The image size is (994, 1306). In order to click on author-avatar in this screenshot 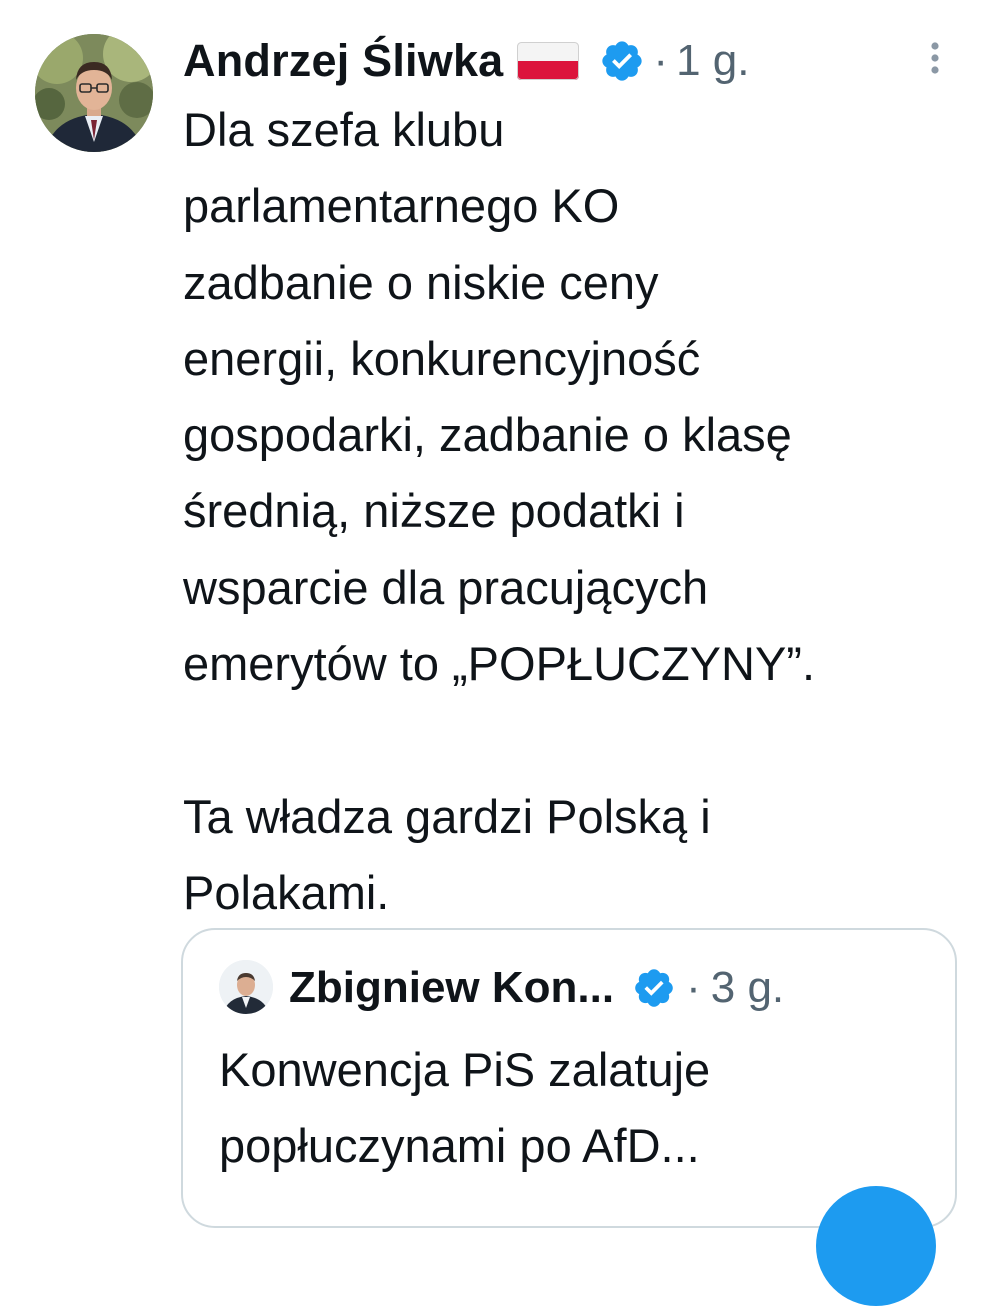, I will do `click(94, 93)`.